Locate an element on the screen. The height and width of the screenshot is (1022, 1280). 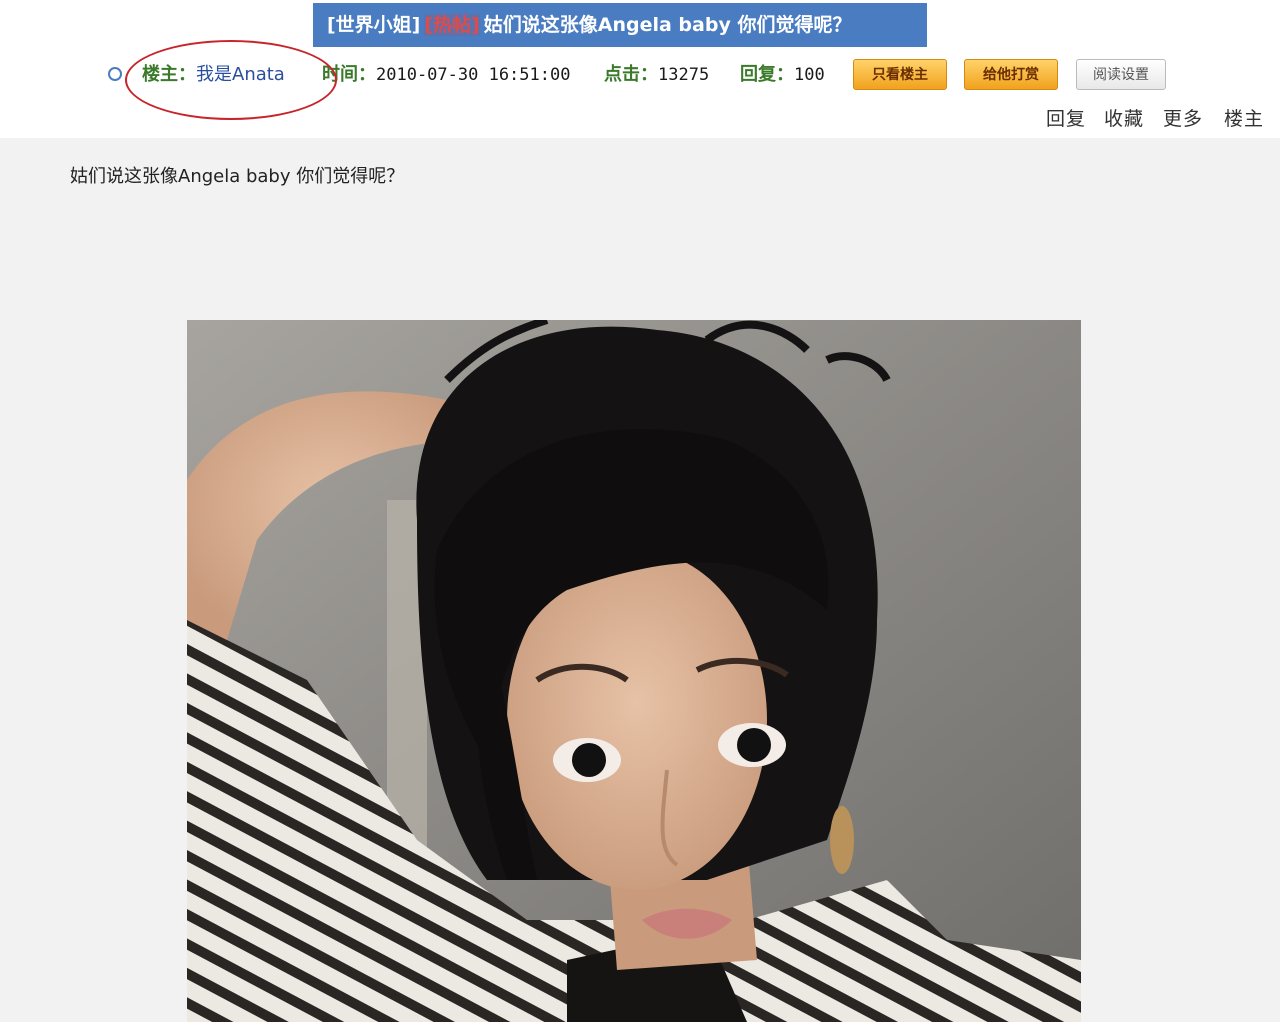
clicks-meta: 点击：13275 is located at coordinates (656, 75).